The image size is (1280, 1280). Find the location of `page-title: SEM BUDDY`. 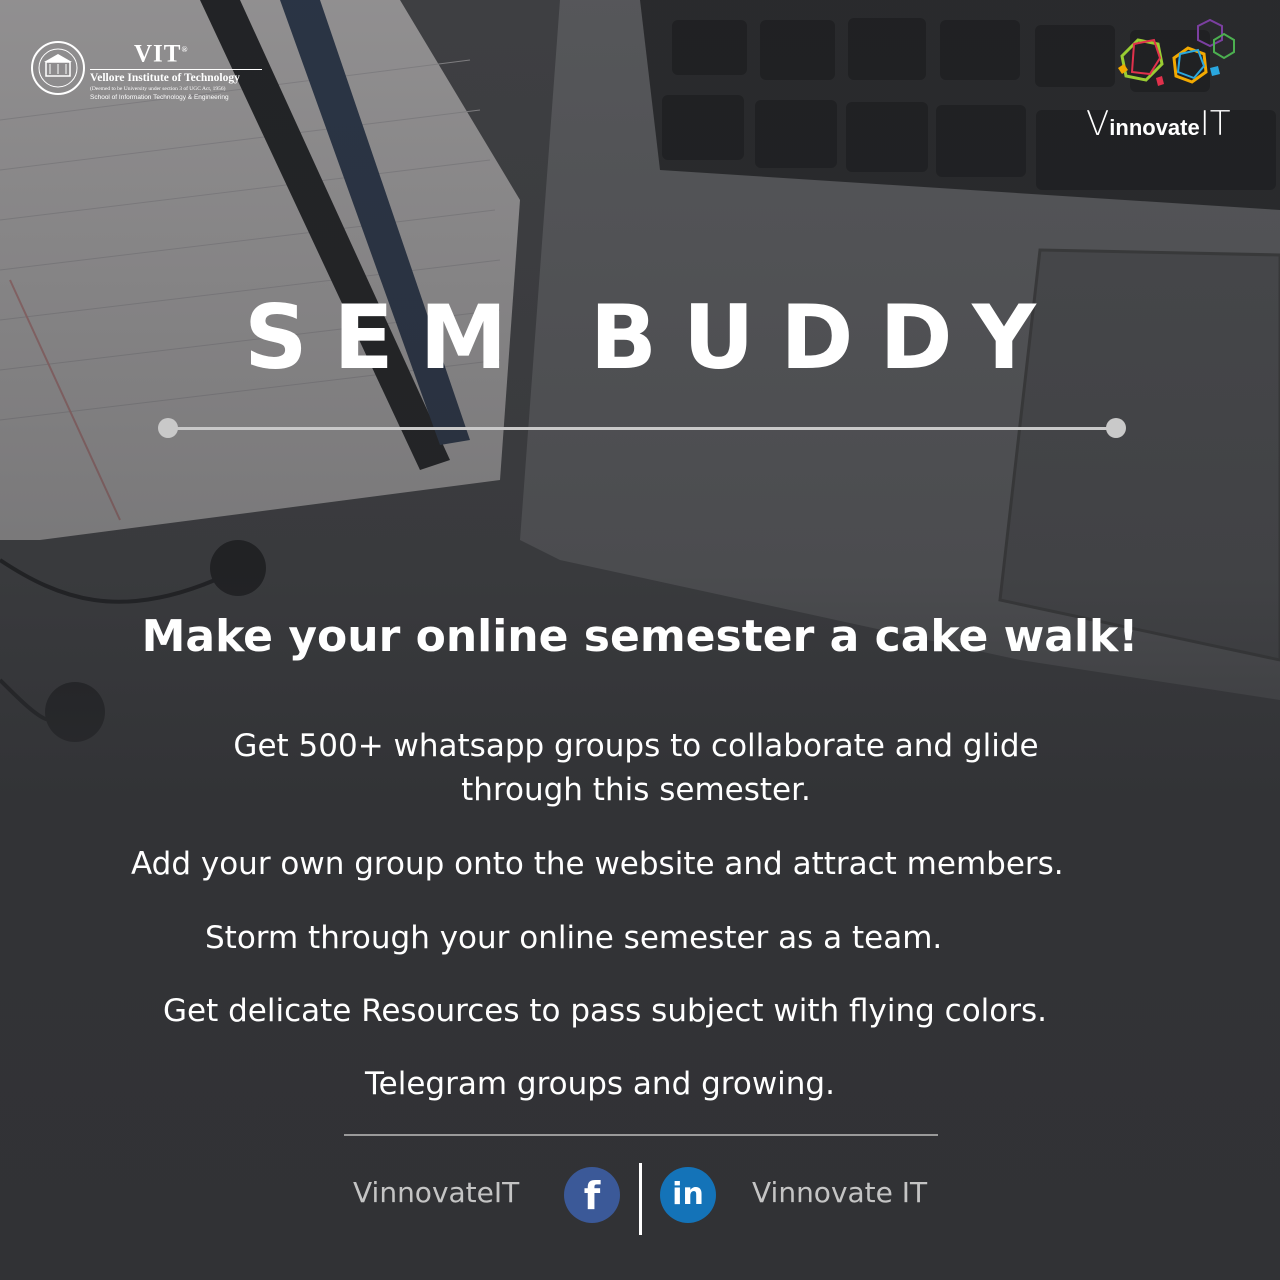

page-title: SEM BUDDY is located at coordinates (653, 337).